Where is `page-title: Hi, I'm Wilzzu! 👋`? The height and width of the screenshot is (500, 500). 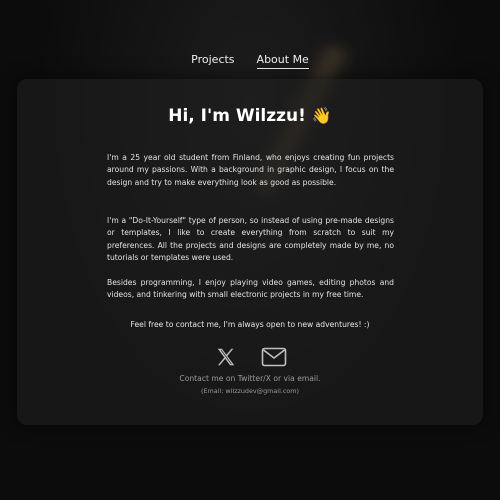
page-title: Hi, I'm Wilzzu! 👋 is located at coordinates (250, 116).